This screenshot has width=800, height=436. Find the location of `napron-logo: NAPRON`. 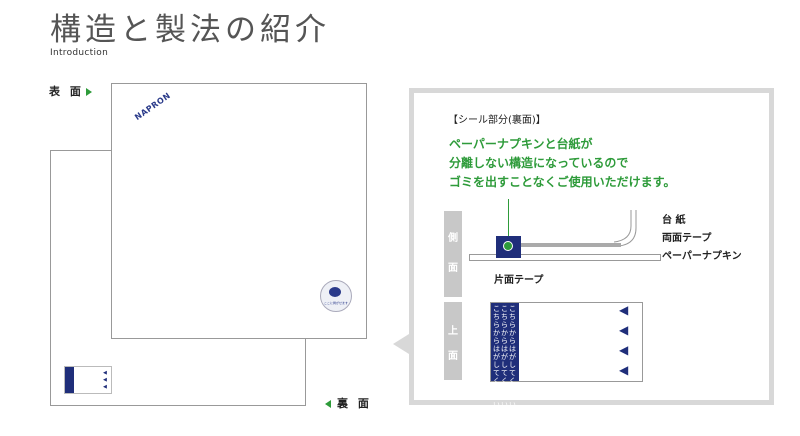

napron-logo: NAPRON is located at coordinates (153, 106).